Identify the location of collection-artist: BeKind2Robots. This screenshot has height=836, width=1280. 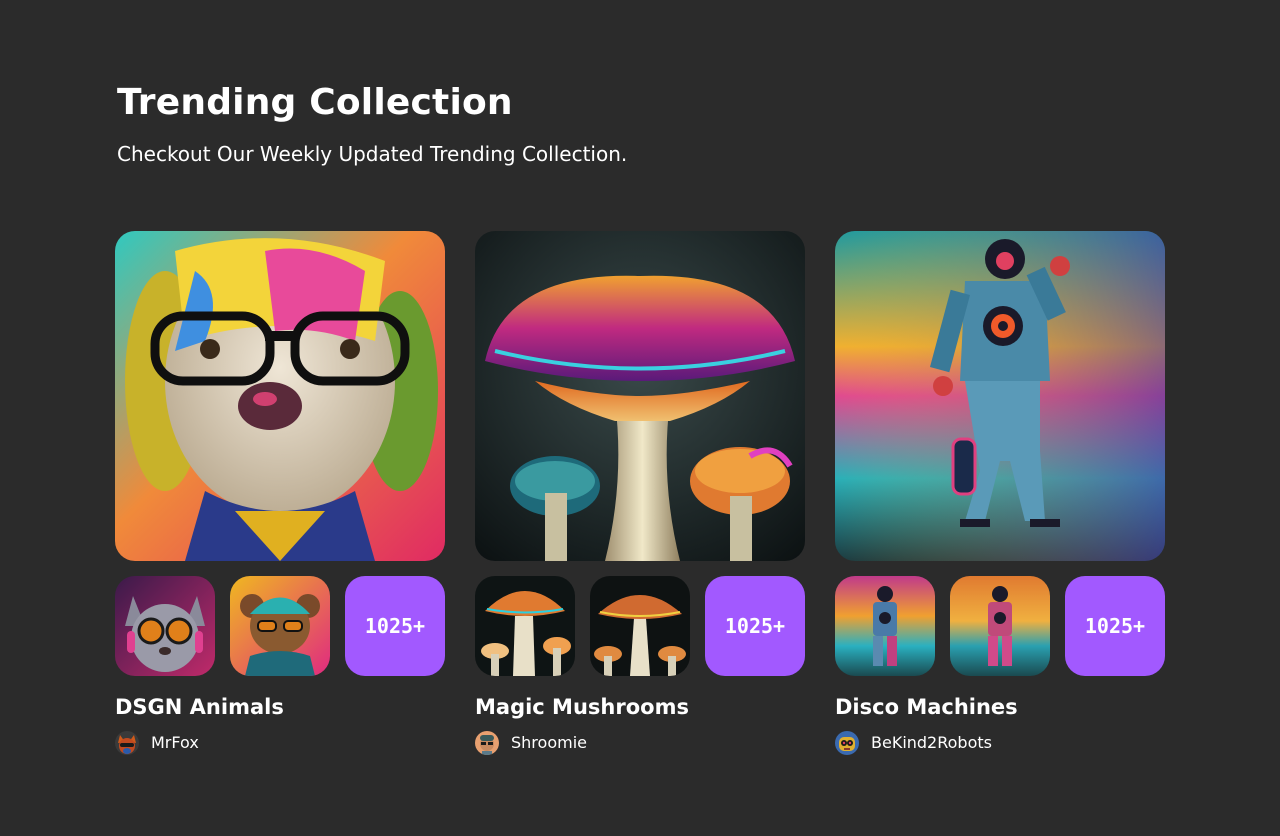
(913, 743).